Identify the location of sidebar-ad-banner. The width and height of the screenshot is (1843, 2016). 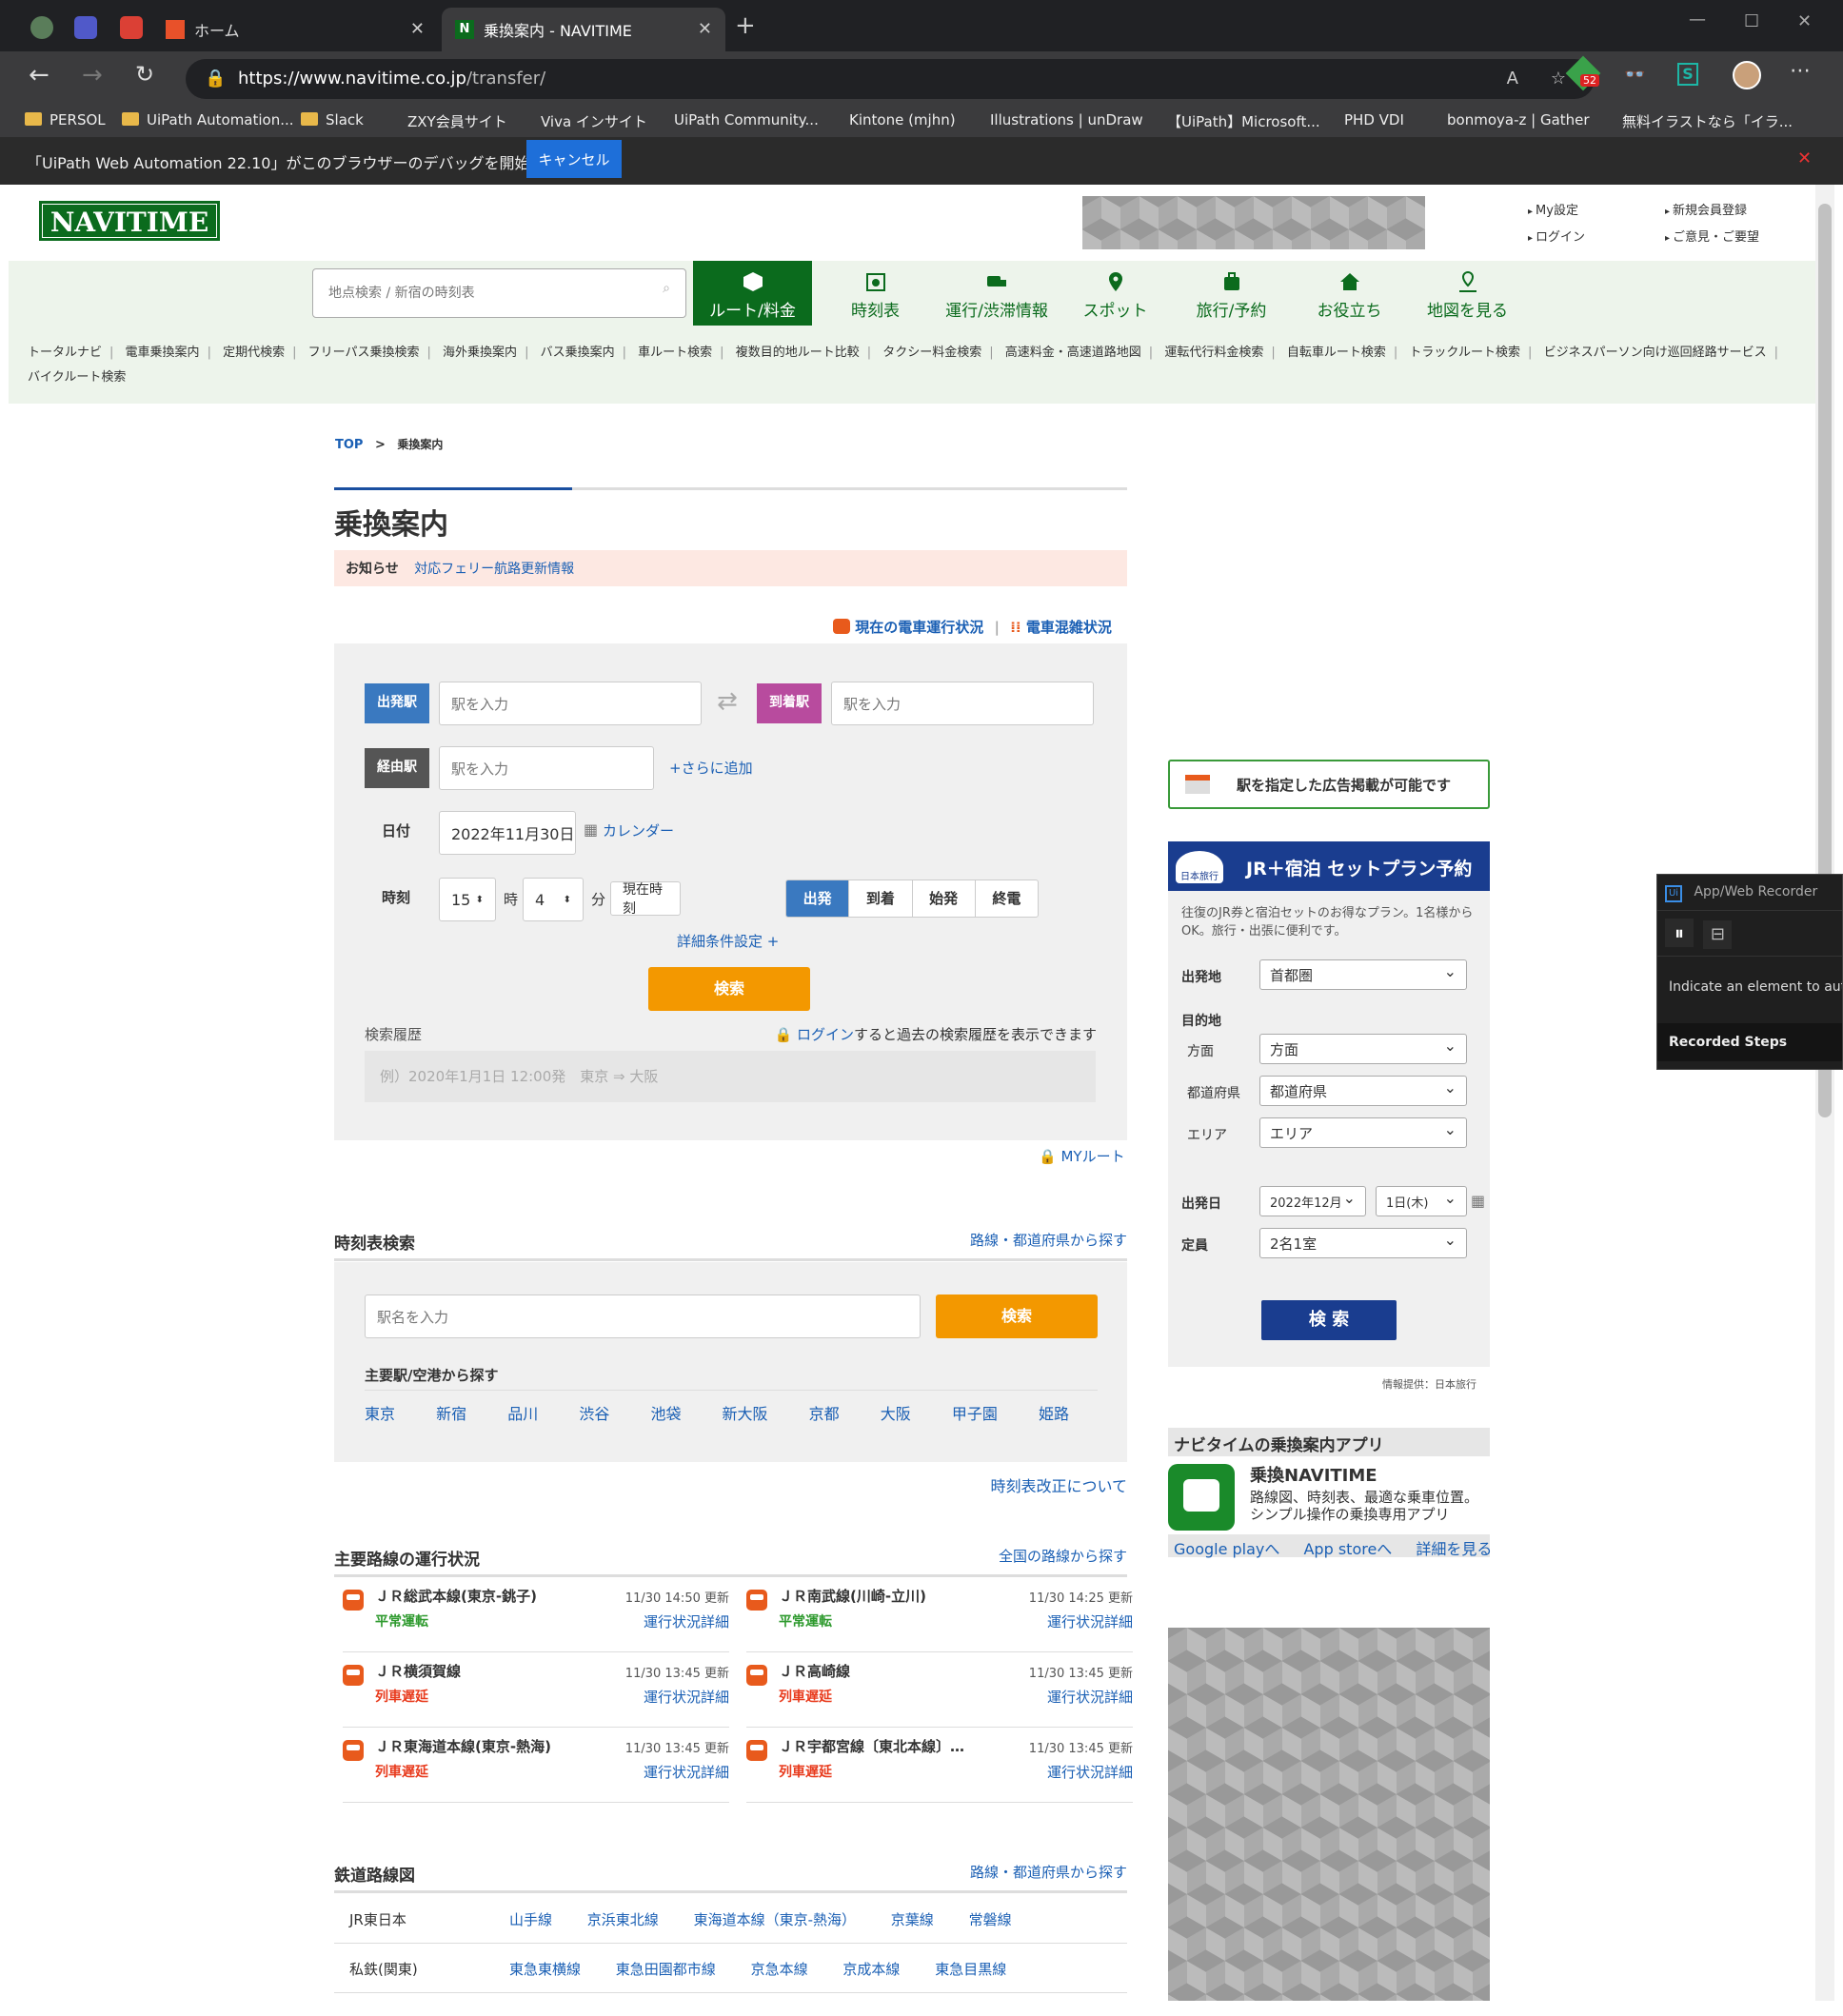
(1329, 1815).